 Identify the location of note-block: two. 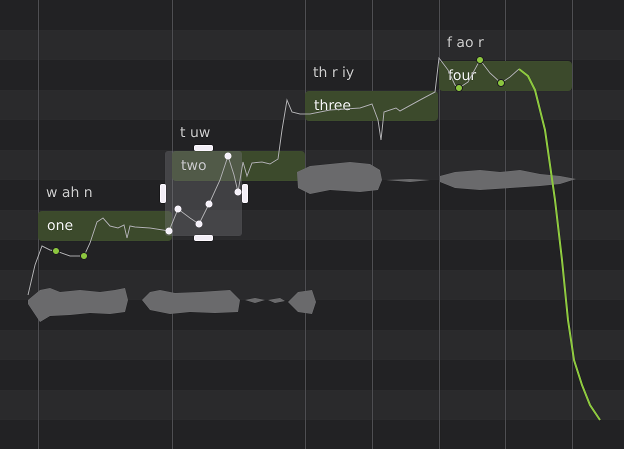
(238, 166).